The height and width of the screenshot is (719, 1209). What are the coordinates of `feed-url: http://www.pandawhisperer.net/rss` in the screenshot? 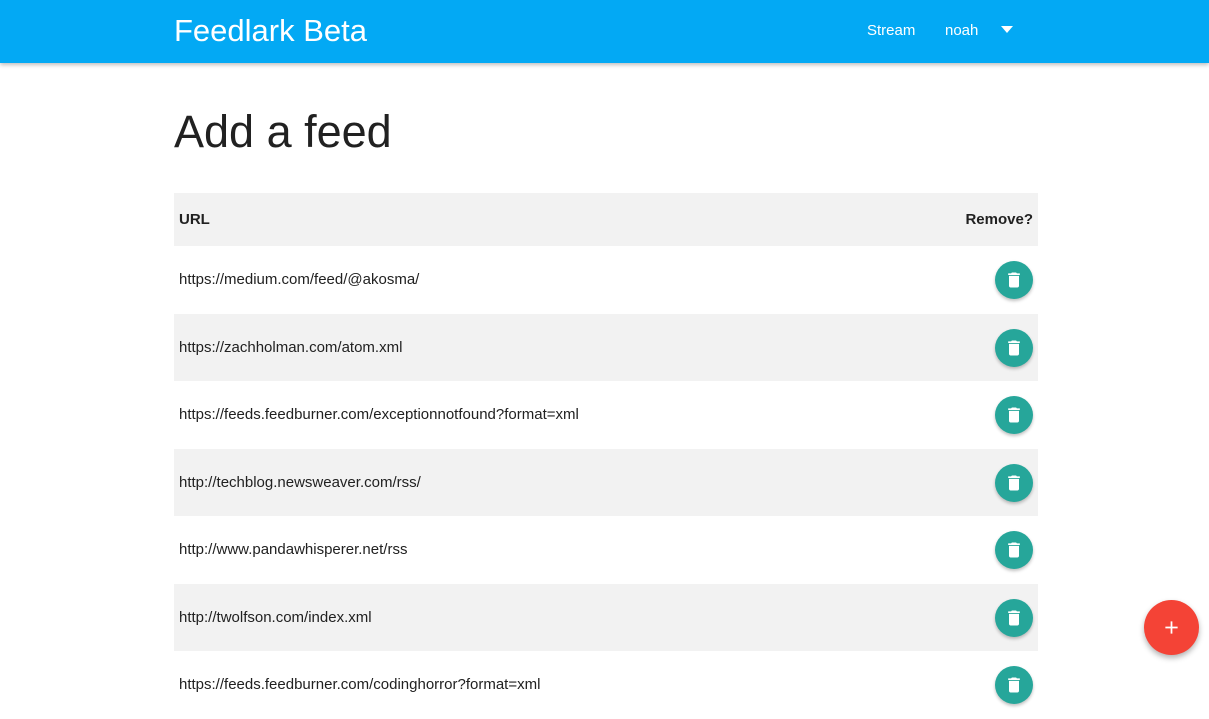 It's located at (293, 549).